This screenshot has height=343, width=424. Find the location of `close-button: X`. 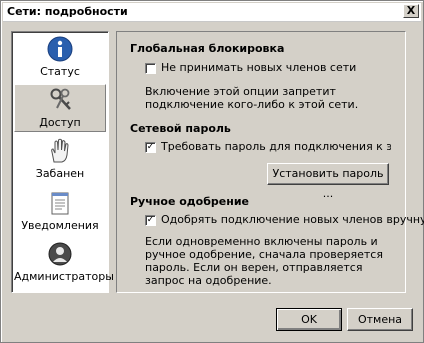

close-button: X is located at coordinates (411, 11).